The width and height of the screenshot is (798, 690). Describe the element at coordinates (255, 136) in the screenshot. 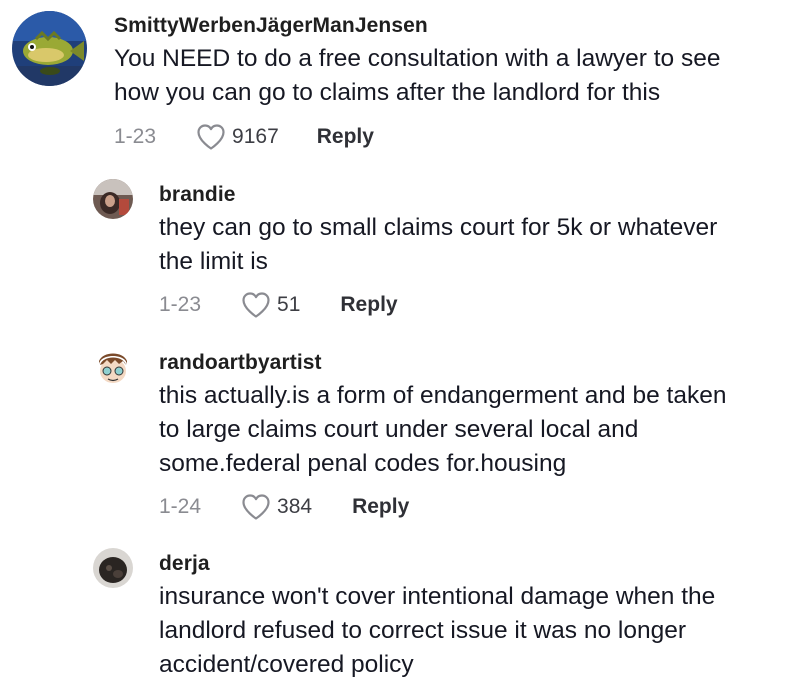

I see `like-count: 9167` at that location.